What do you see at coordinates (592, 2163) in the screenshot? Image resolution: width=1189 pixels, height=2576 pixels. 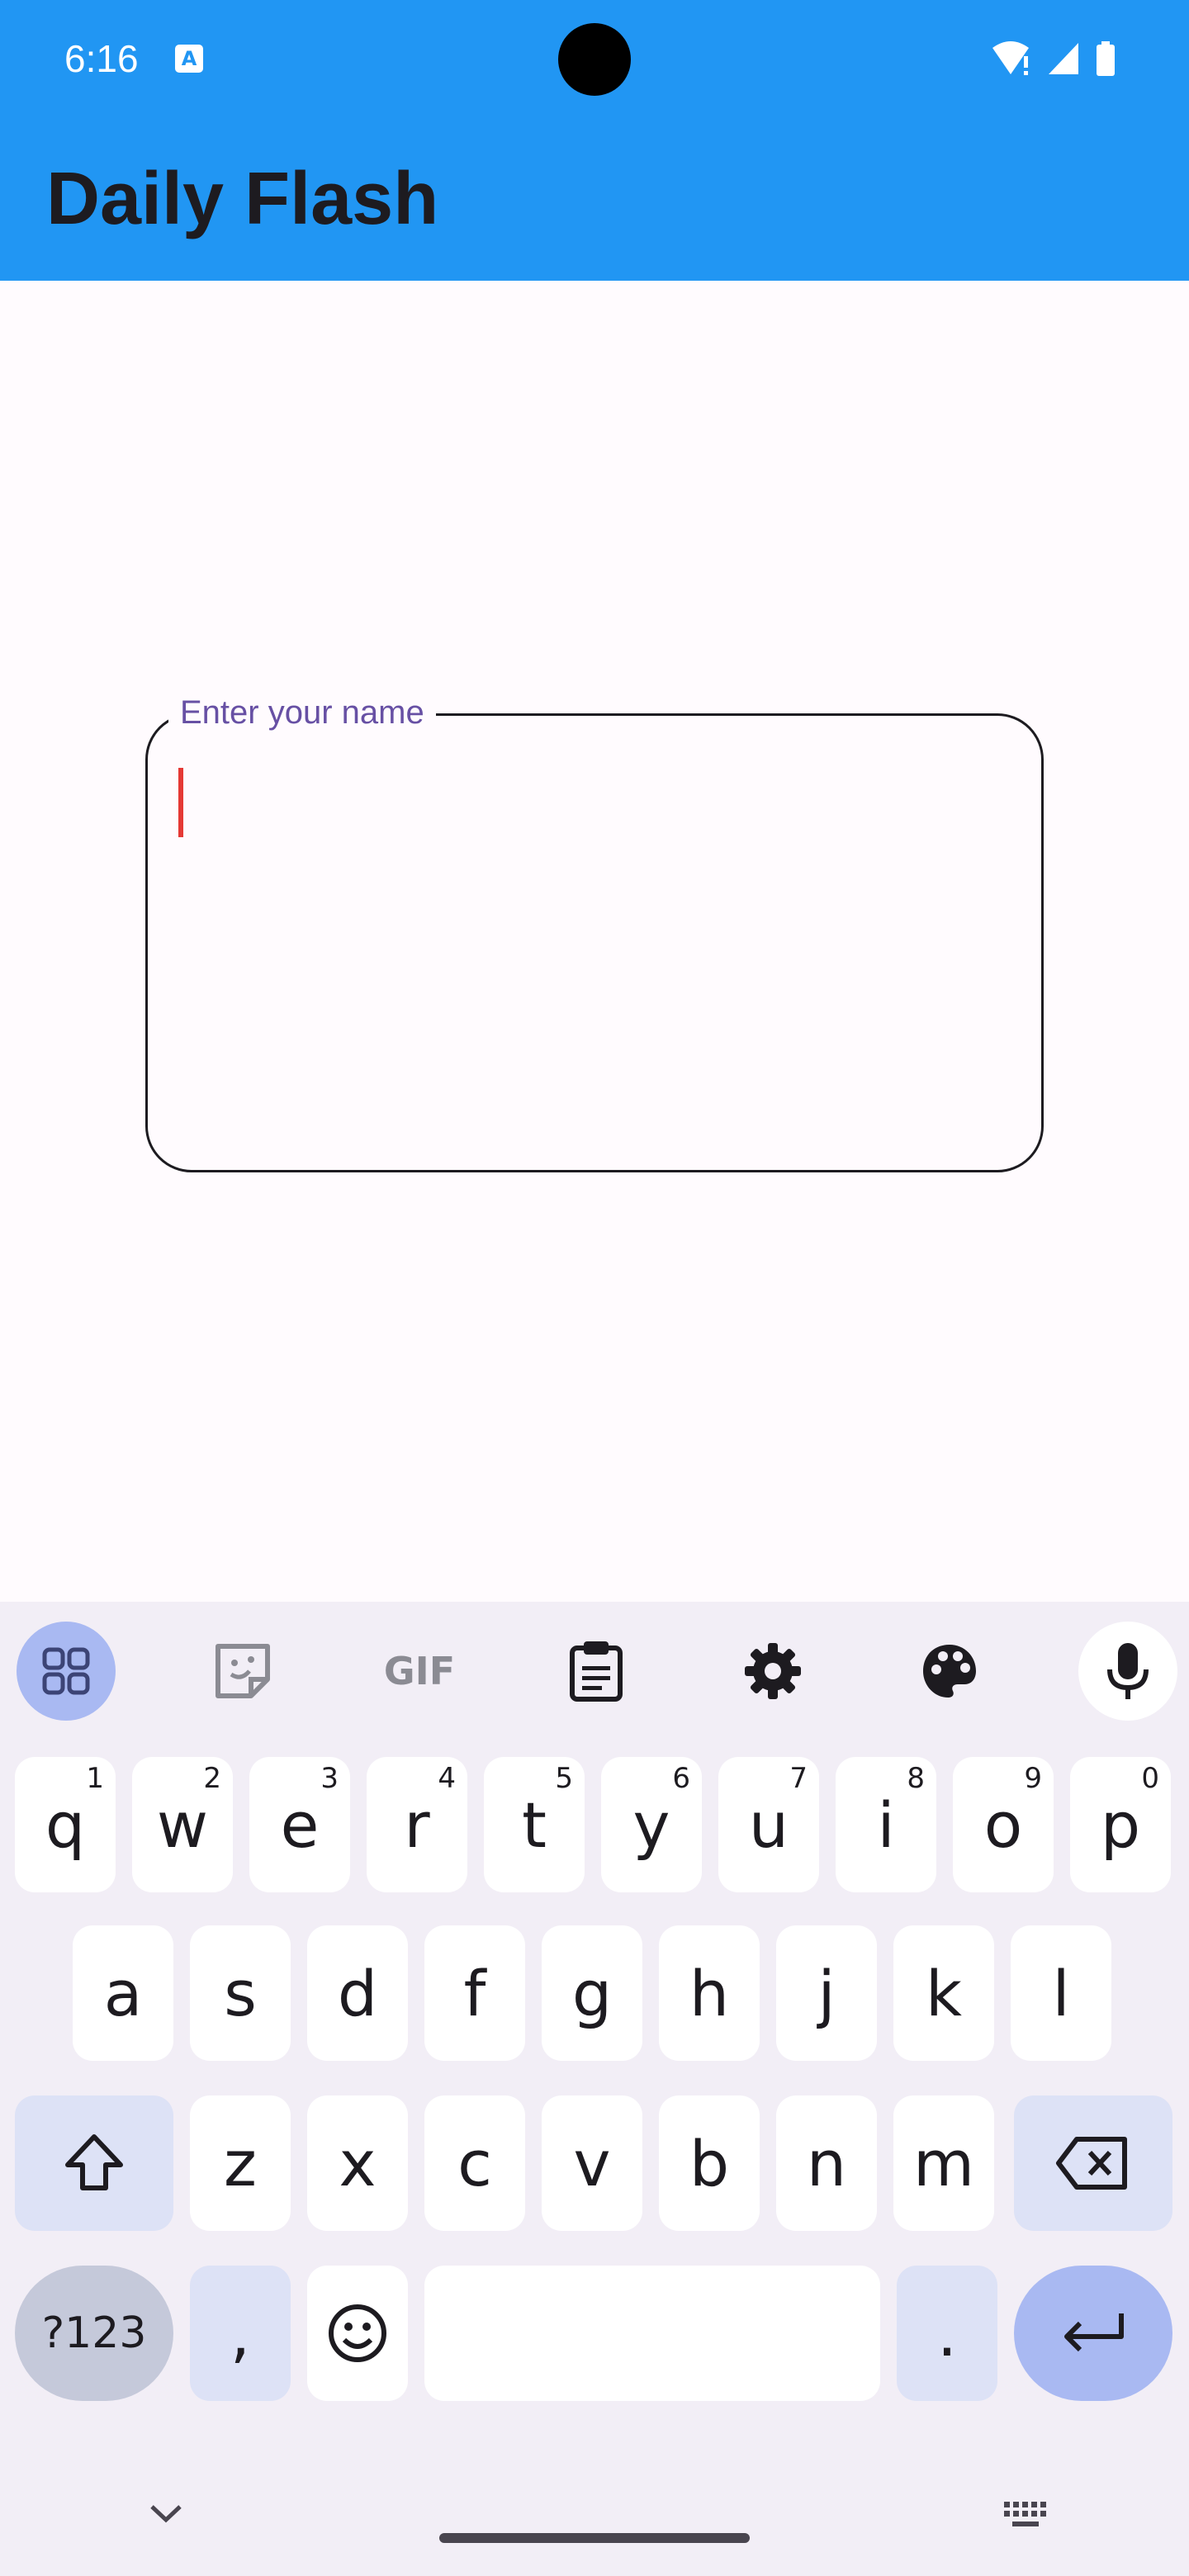 I see `key-v: v` at bounding box center [592, 2163].